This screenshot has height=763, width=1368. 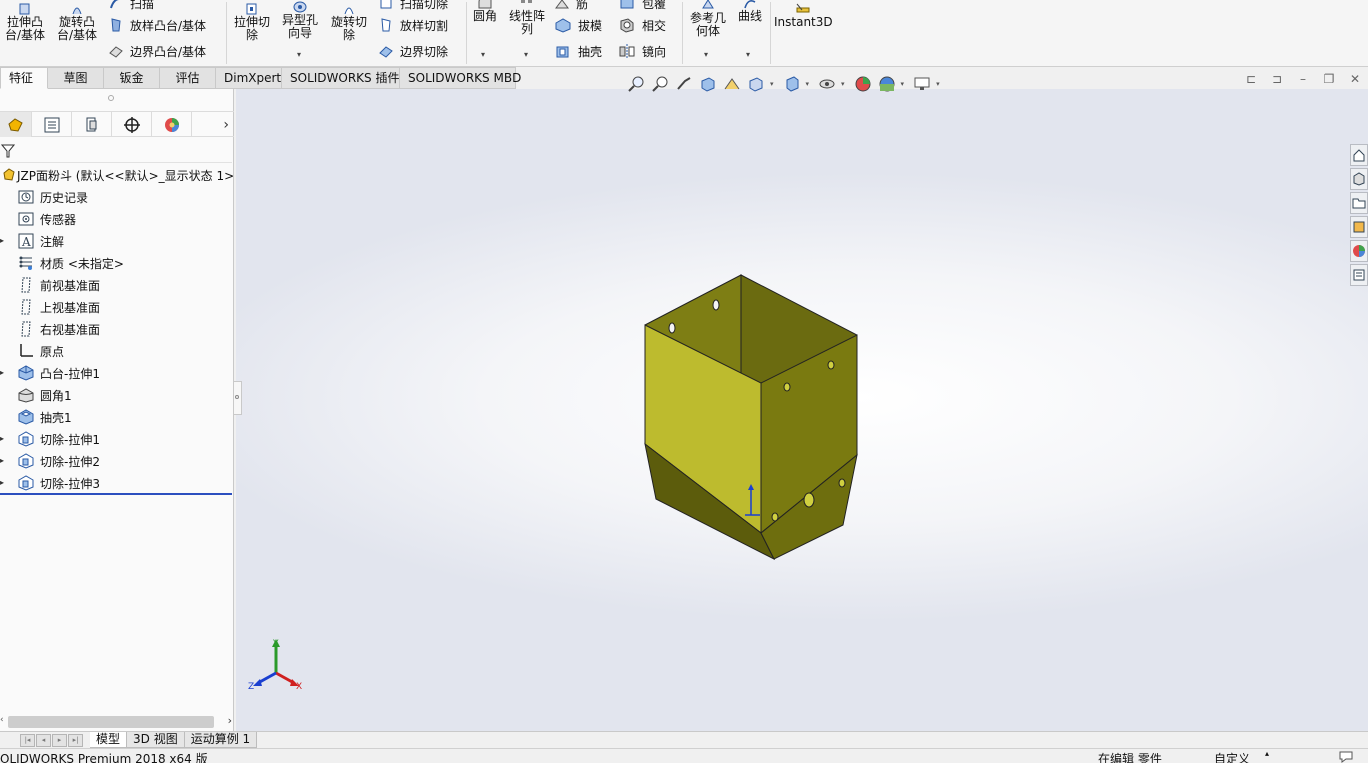 I want to click on loft-boss-button: 放样凸台/基体, so click(x=157, y=25).